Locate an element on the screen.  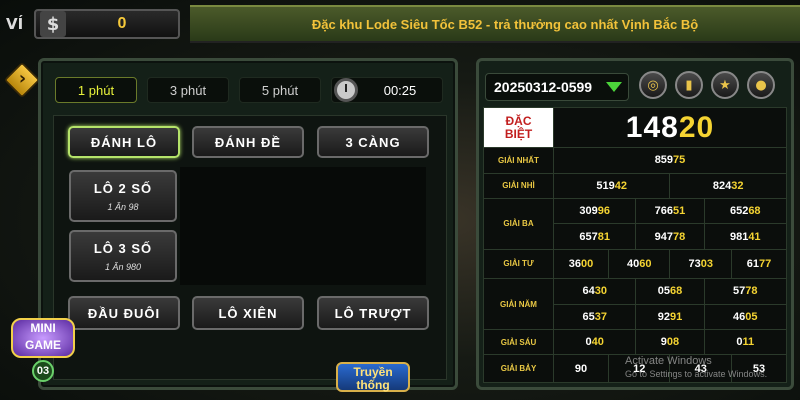
chart-icon: ▮ is located at coordinates (689, 85).